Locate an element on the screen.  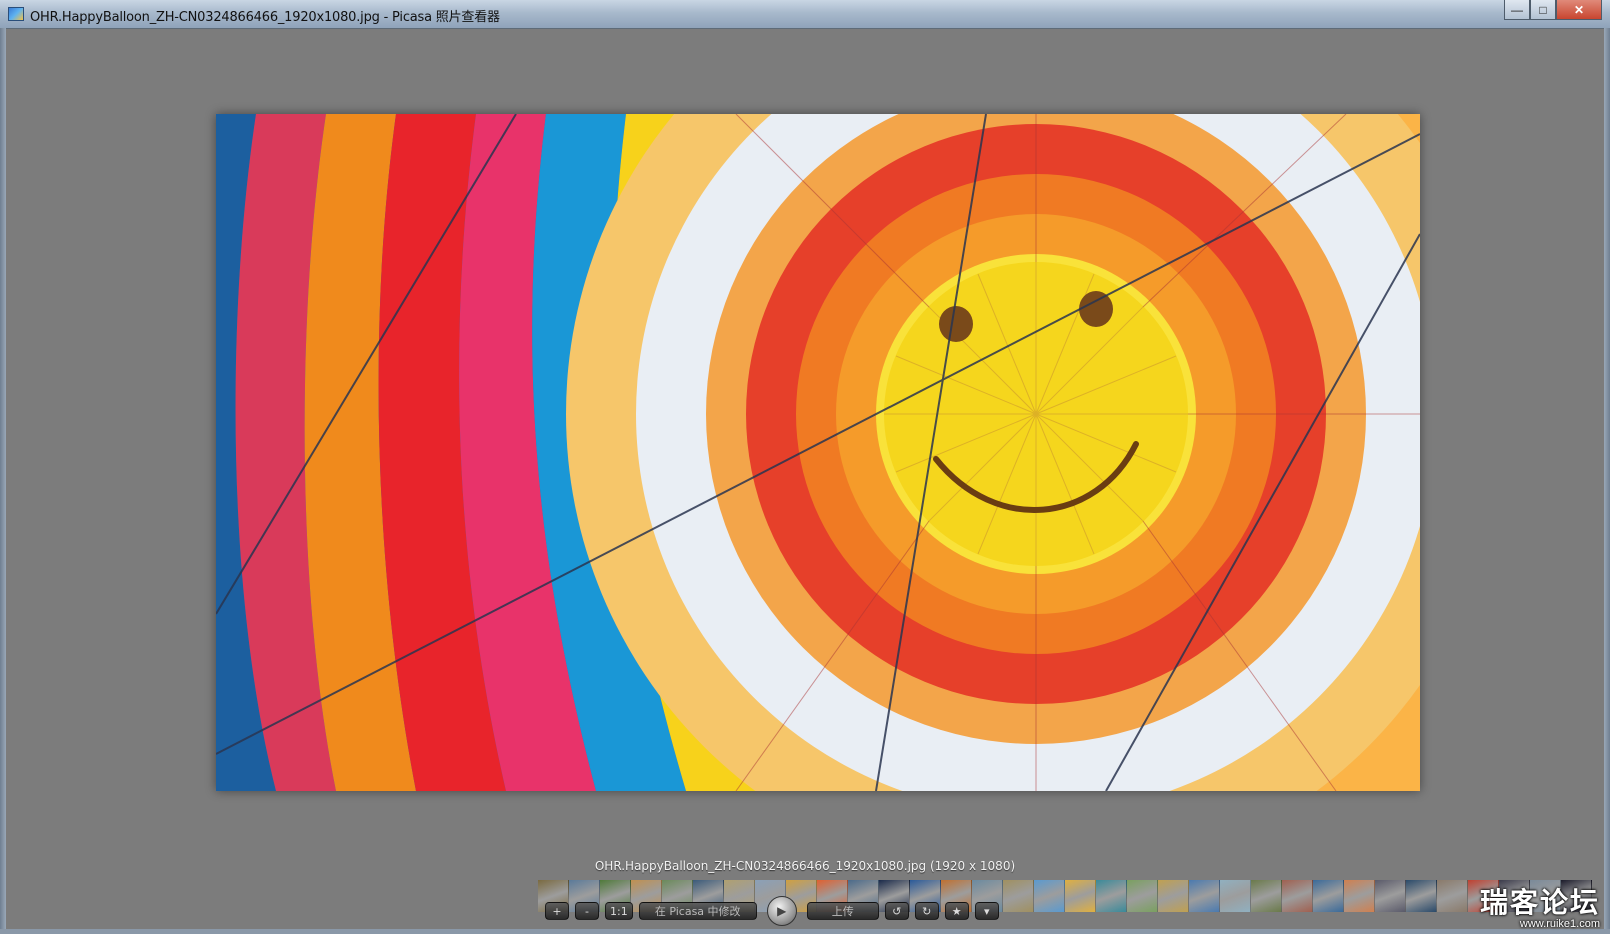
watermark-url: www.ruike1.com is located at coordinates (1559, 924).